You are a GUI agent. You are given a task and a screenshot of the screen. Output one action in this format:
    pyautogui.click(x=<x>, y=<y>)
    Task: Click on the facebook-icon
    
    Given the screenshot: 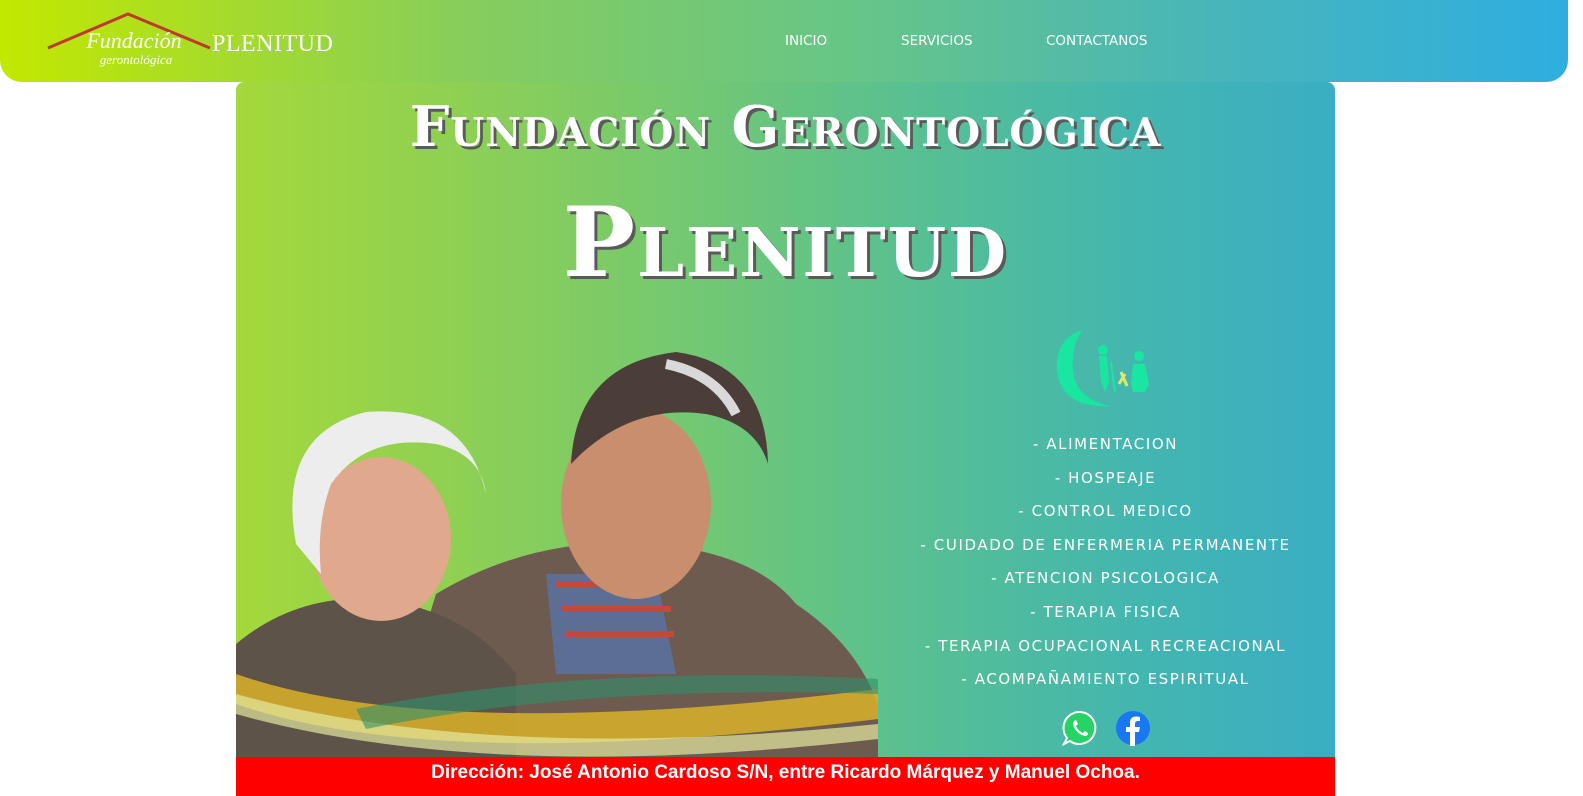 What is the action you would take?
    pyautogui.click(x=1133, y=728)
    